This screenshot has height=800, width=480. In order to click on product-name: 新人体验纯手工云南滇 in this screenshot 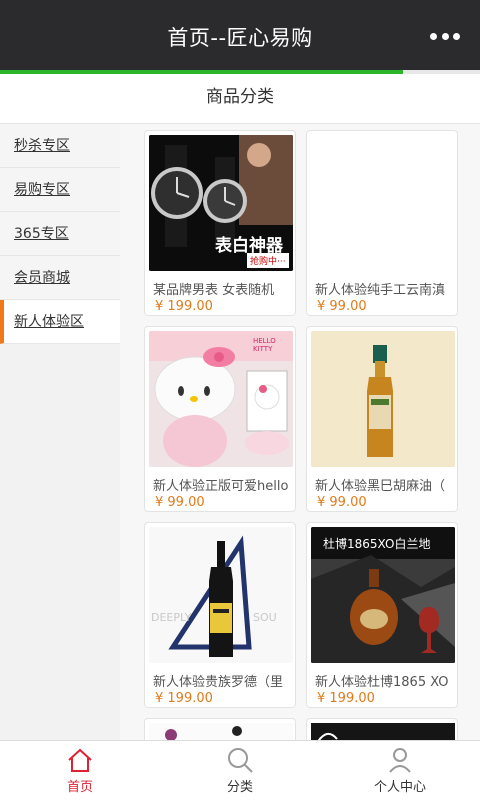, I will do `click(380, 290)`.